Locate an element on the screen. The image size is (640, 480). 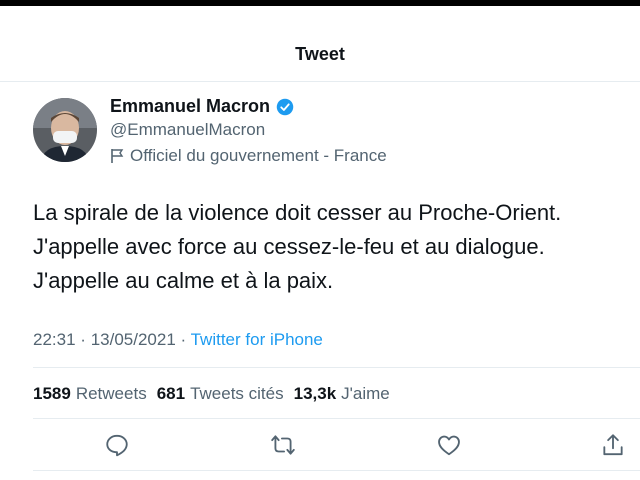
action-bar is located at coordinates (320, 447).